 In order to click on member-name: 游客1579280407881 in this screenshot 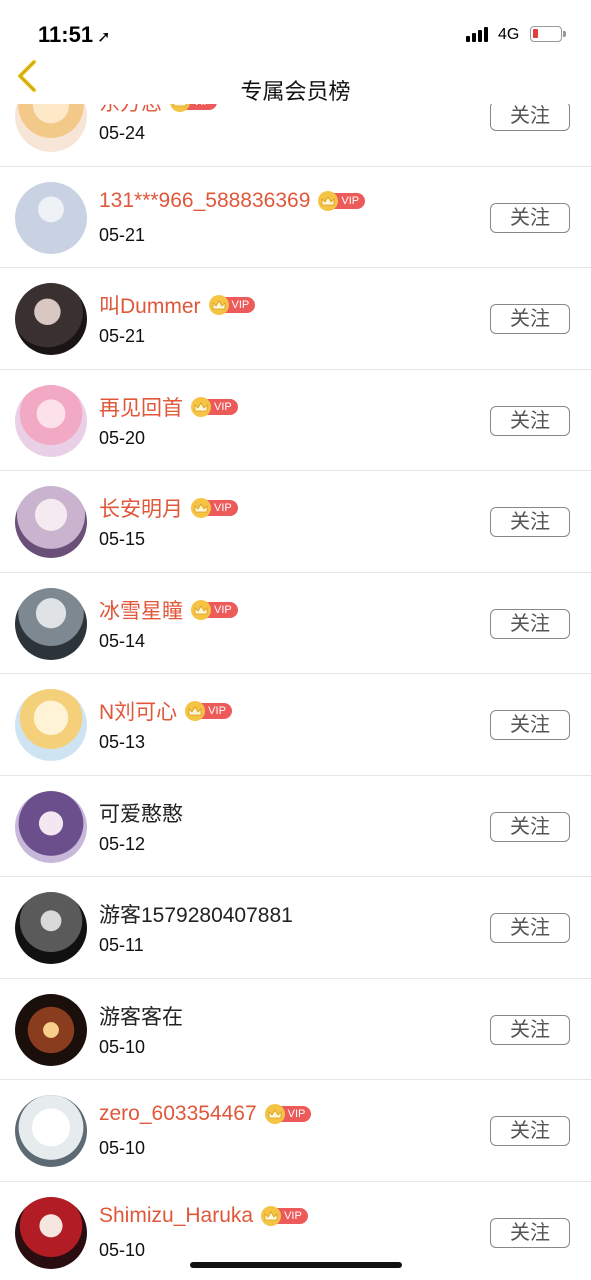, I will do `click(196, 914)`.